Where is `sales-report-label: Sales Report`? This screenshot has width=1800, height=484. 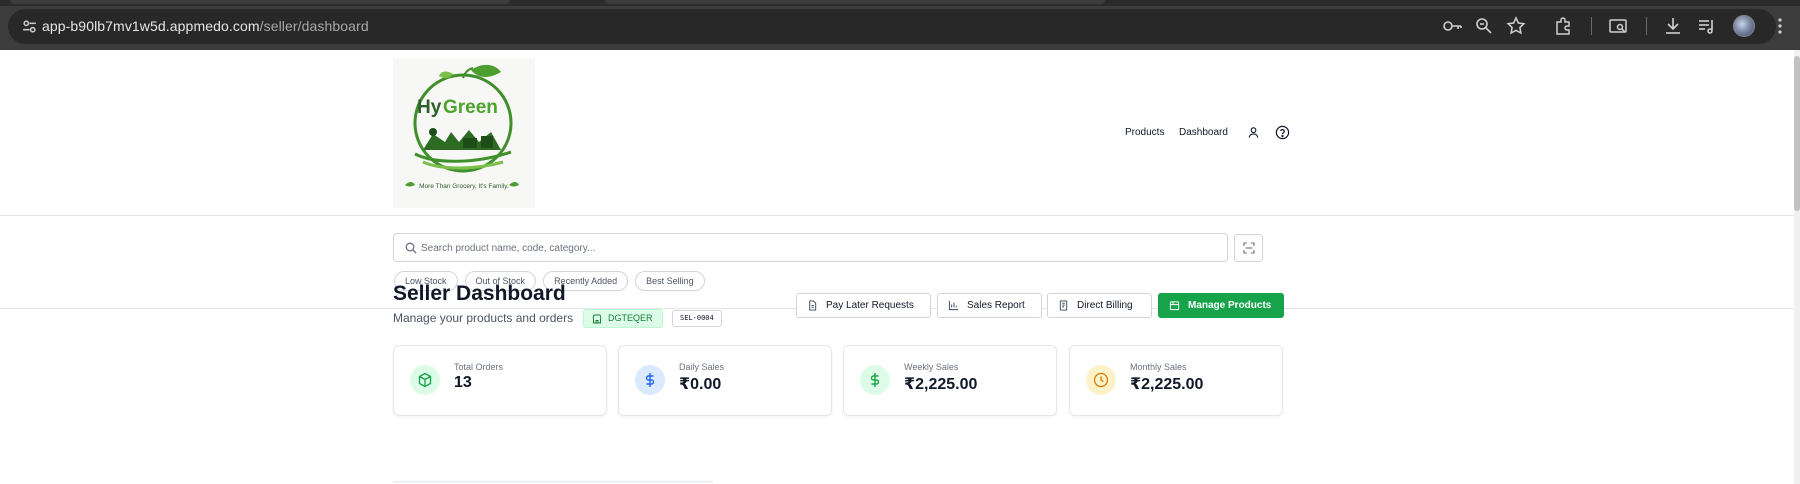 sales-report-label: Sales Report is located at coordinates (996, 305).